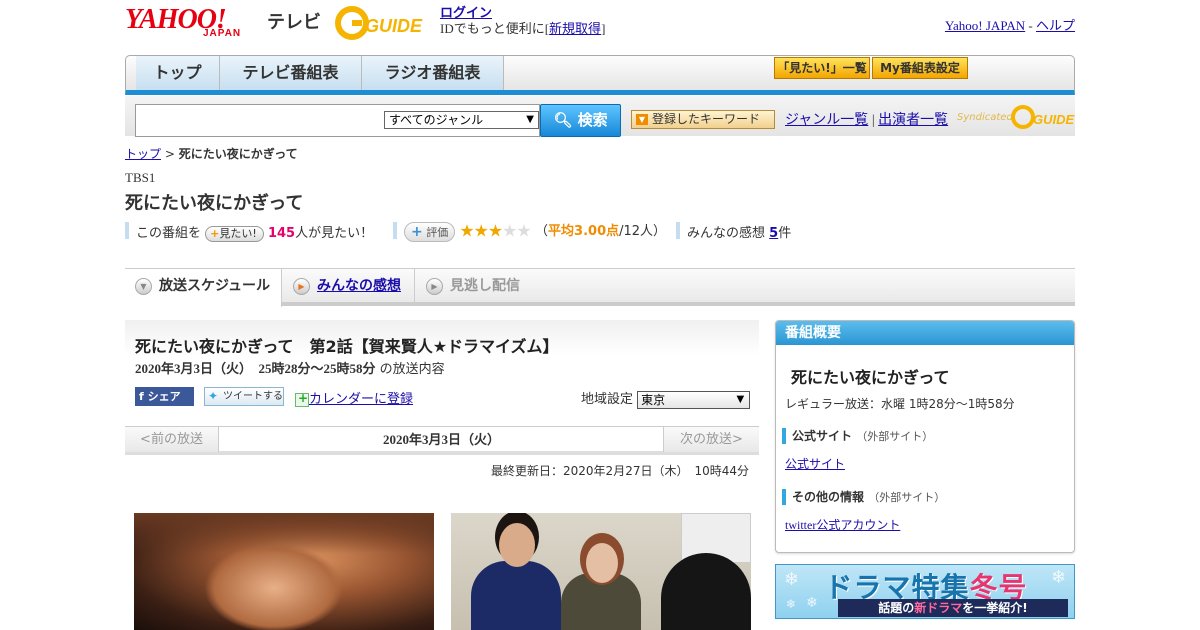 This screenshot has width=1200, height=630. I want to click on kanso-suffix: 件, so click(785, 233).